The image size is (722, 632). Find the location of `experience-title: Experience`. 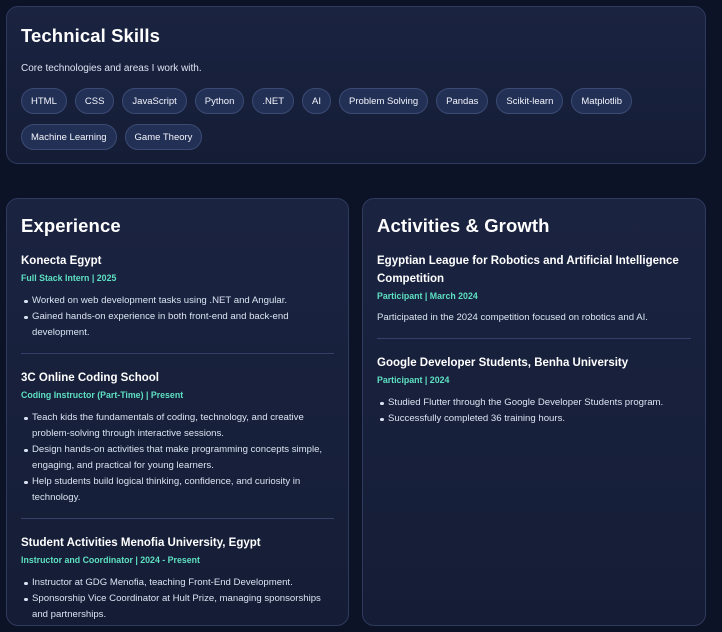

experience-title: Experience is located at coordinates (71, 225).